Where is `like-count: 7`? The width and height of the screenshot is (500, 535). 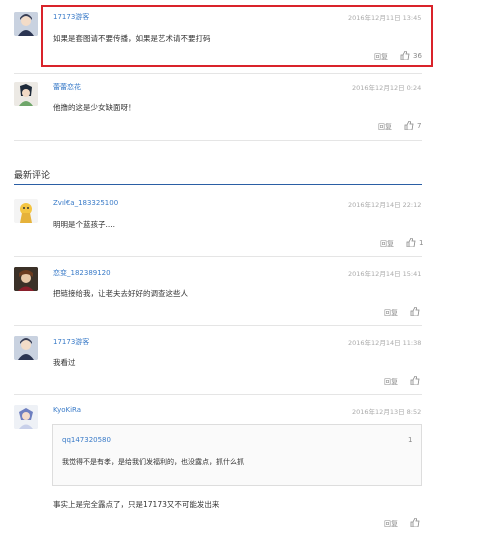 like-count: 7 is located at coordinates (419, 125).